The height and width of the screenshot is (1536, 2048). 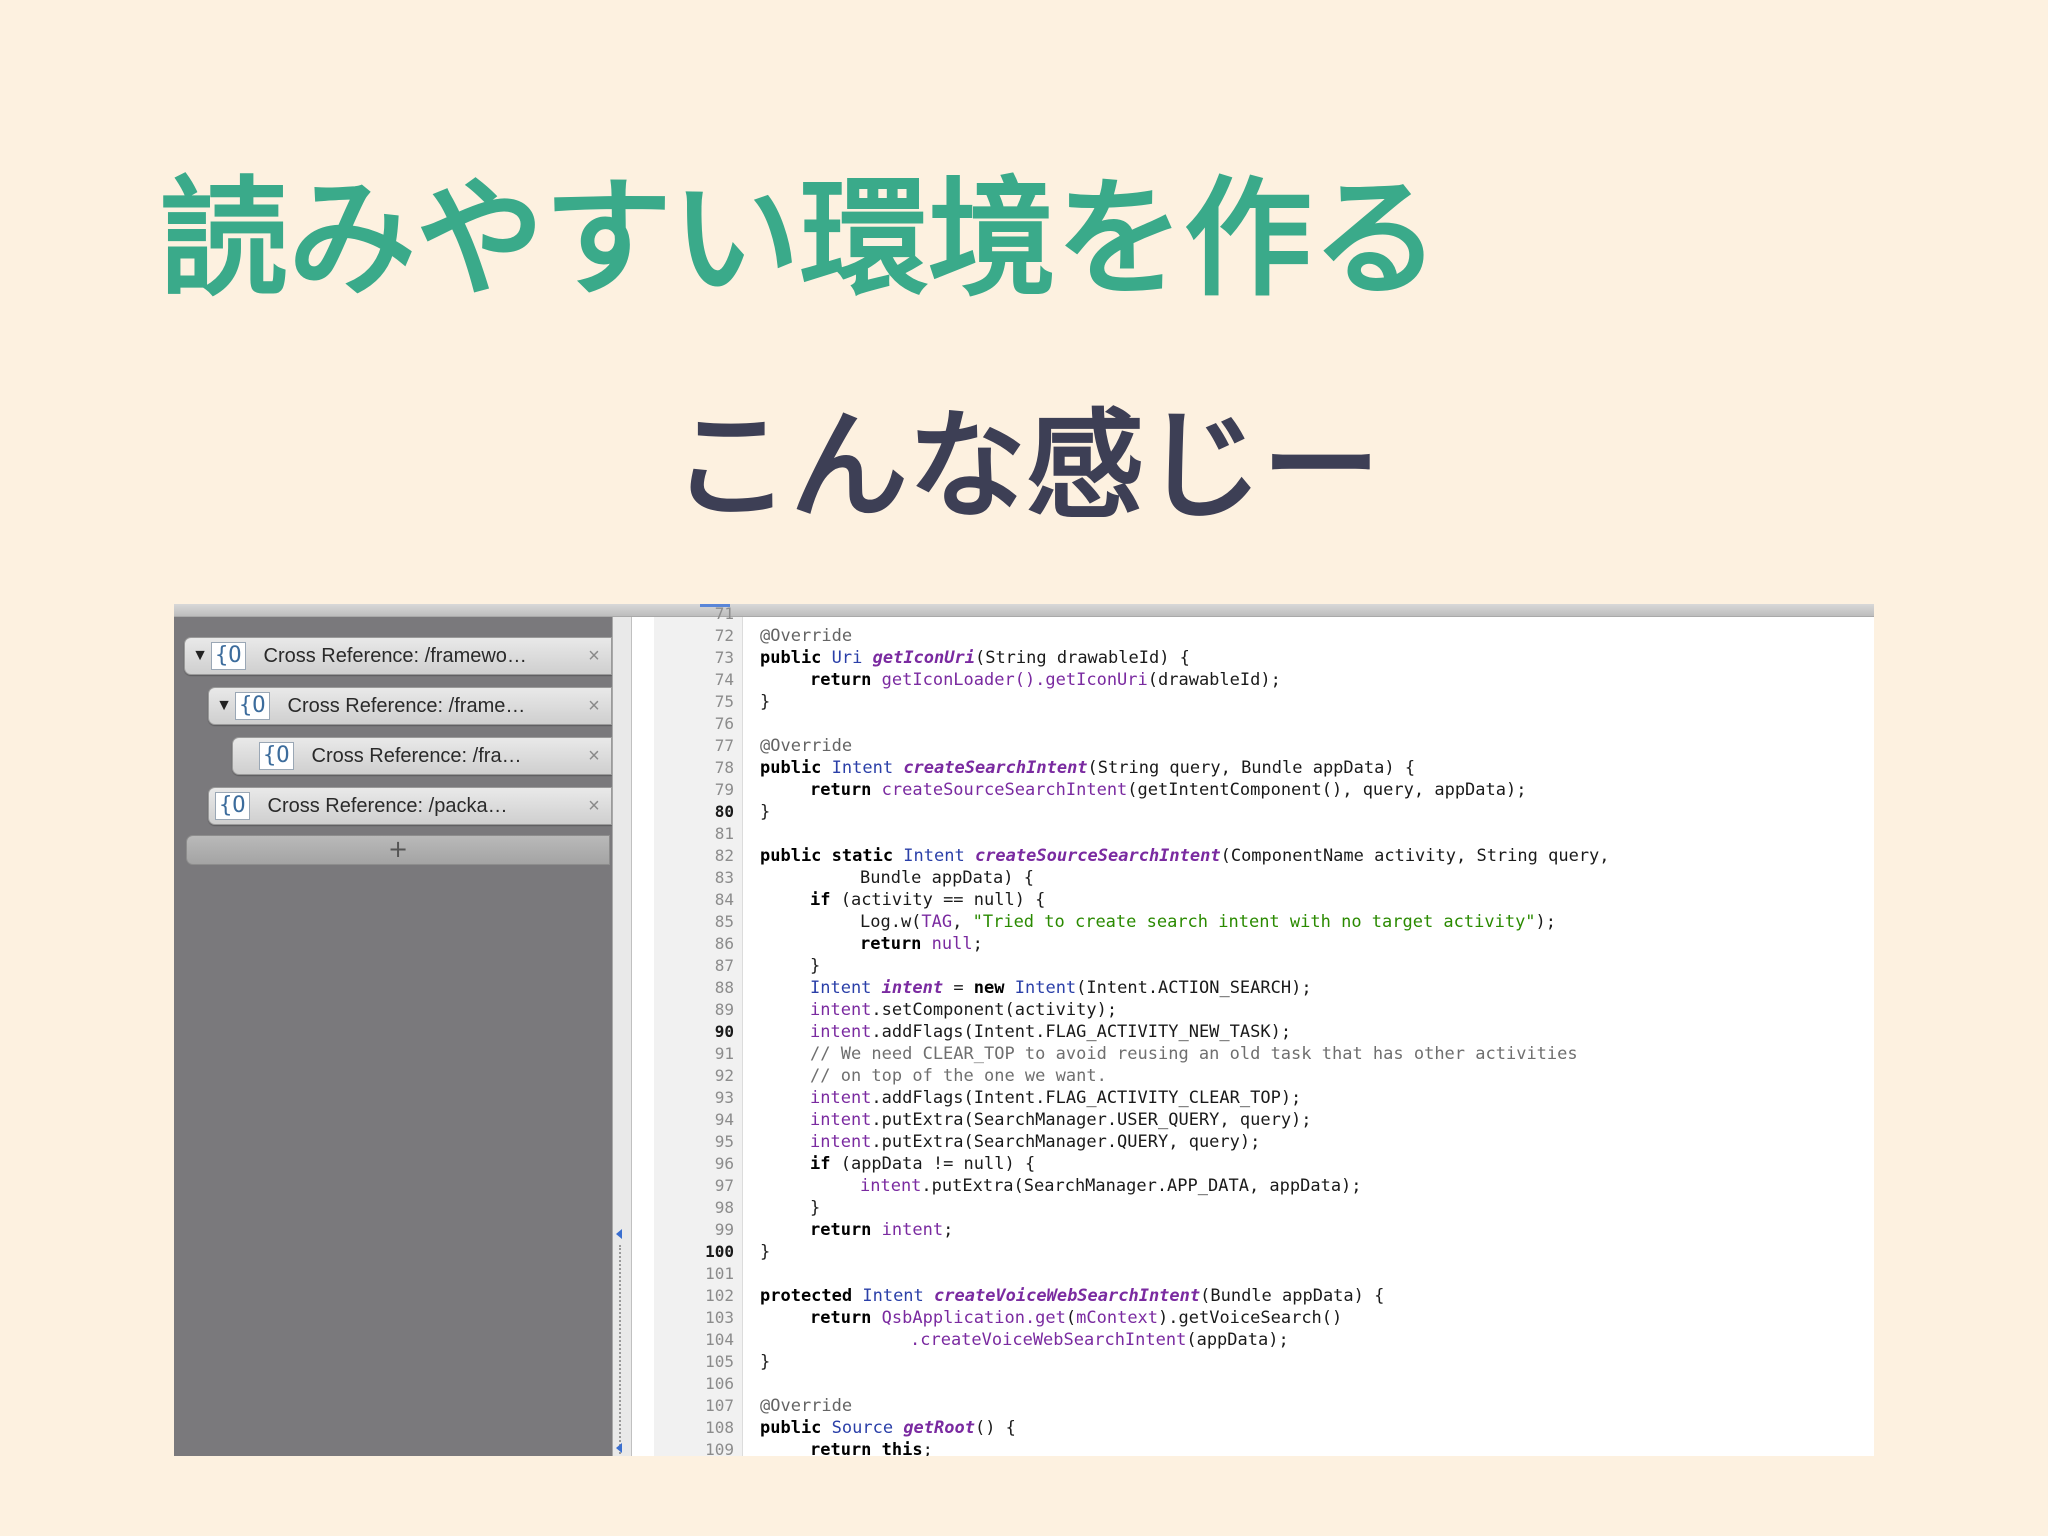 What do you see at coordinates (1082, 658) in the screenshot?
I see `code-token: (String drawableId) {` at bounding box center [1082, 658].